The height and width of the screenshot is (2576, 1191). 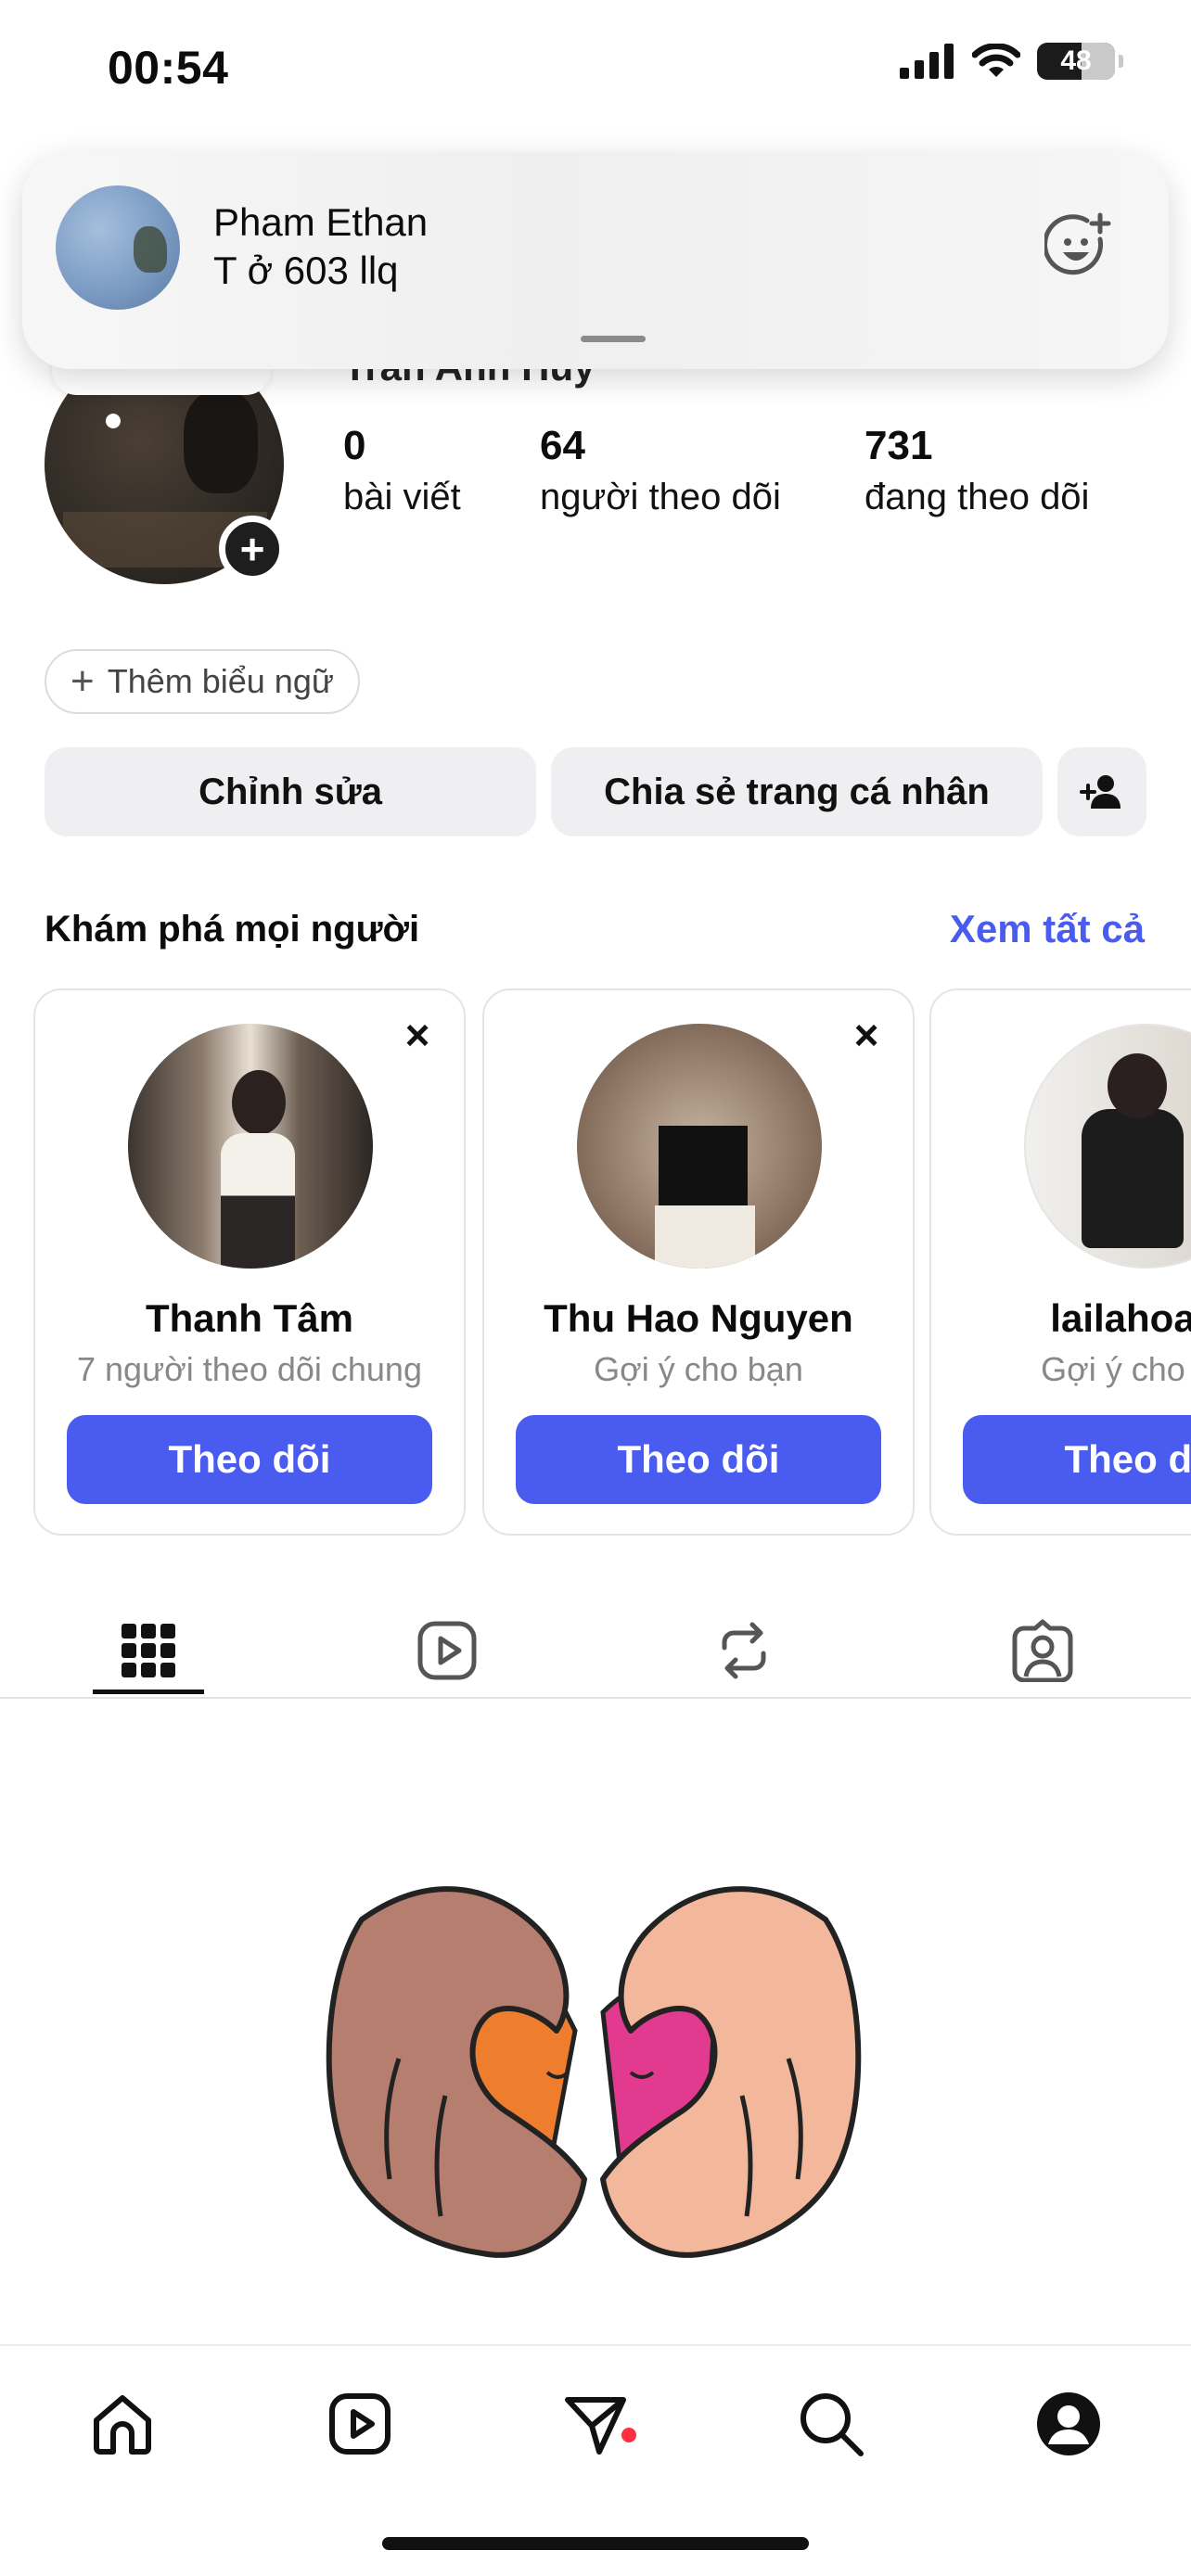 I want to click on following-count: 731, so click(x=898, y=445).